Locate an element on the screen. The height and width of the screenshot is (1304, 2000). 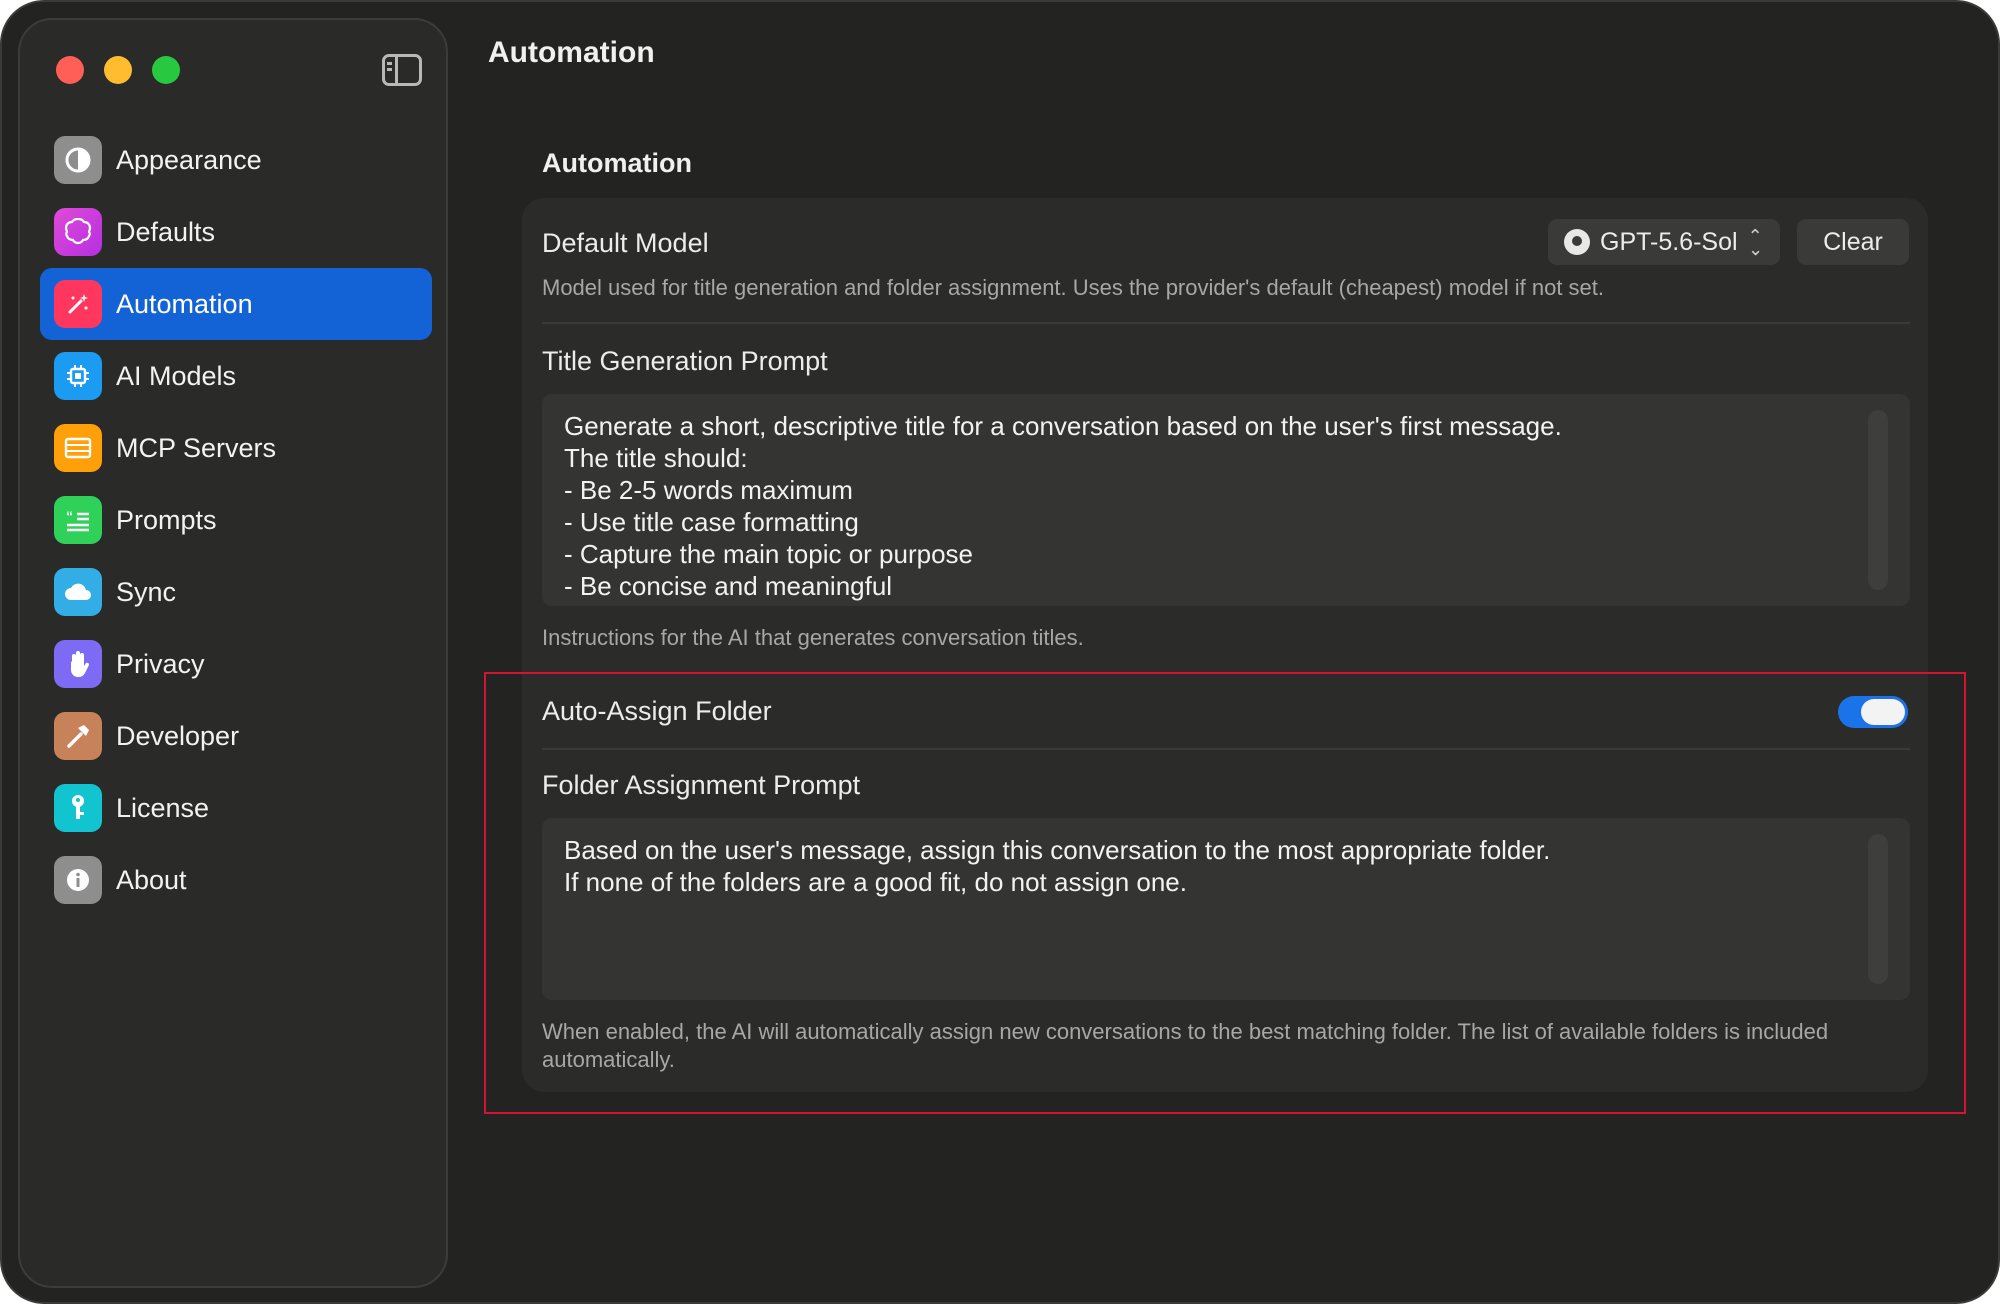
window-controls is located at coordinates (118, 70).